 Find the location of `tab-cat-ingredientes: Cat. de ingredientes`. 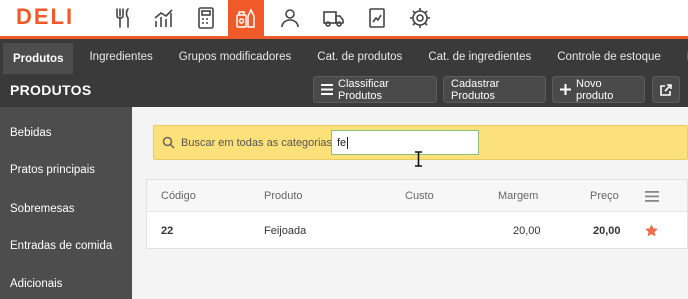

tab-cat-ingredientes: Cat. de ingredientes is located at coordinates (479, 56).